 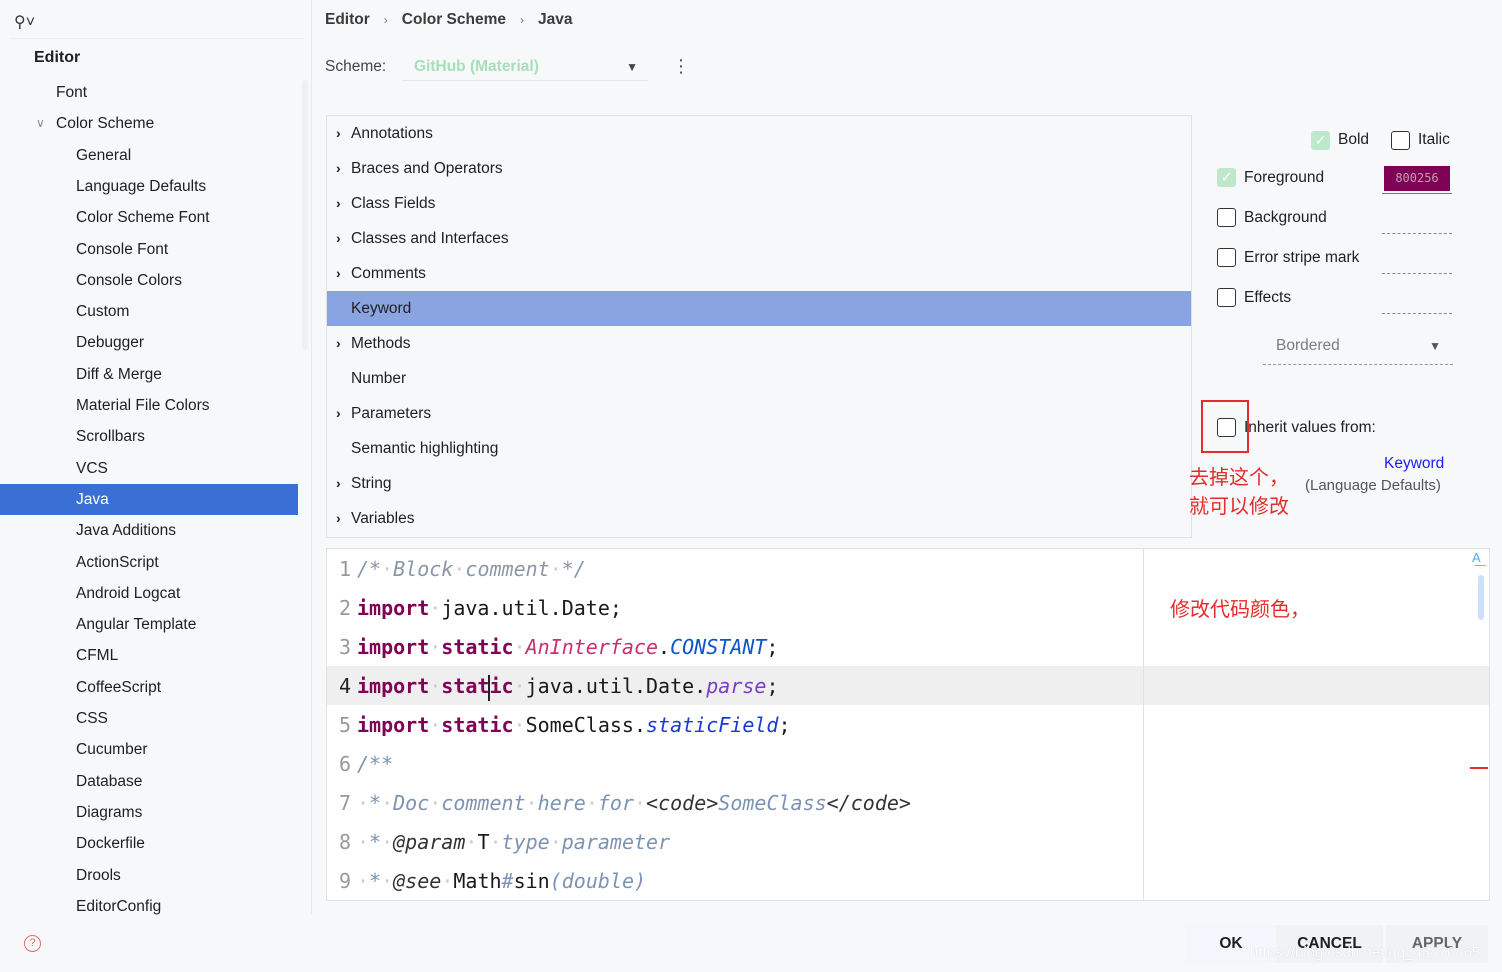 What do you see at coordinates (149, 280) in the screenshot?
I see `sidebar-item: Console Colors` at bounding box center [149, 280].